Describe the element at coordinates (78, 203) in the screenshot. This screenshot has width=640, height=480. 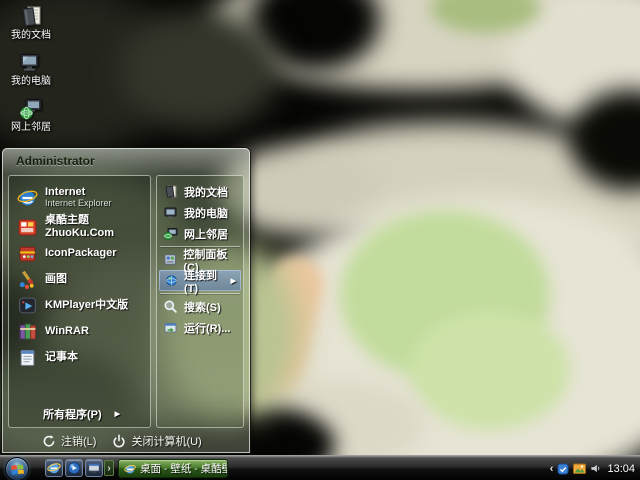
I see `program-sublabel: Internet Explorer` at that location.